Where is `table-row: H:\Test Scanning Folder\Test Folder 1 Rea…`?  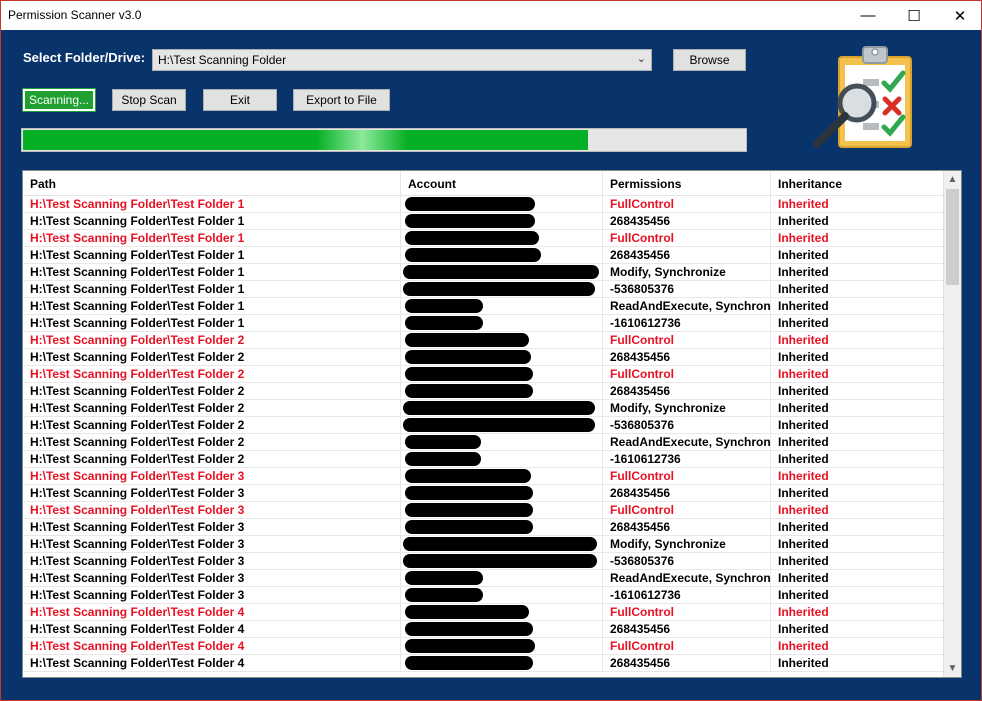
table-row: H:\Test Scanning Folder\Test Folder 1 Rea… is located at coordinates (483, 306).